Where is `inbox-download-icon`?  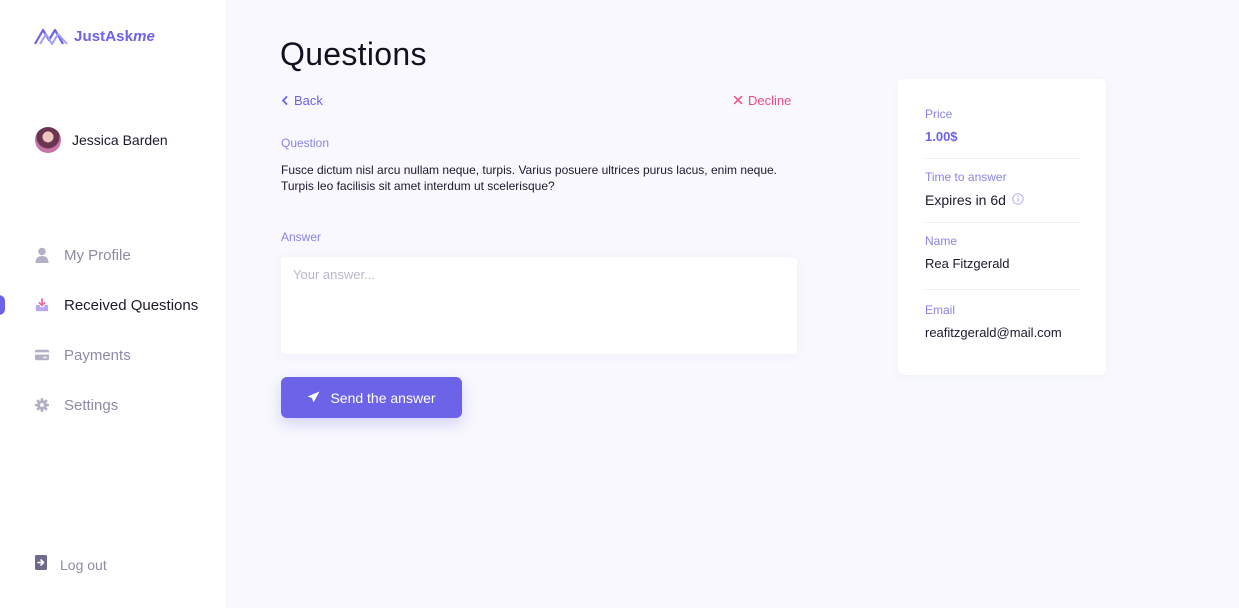
inbox-download-icon is located at coordinates (42, 305).